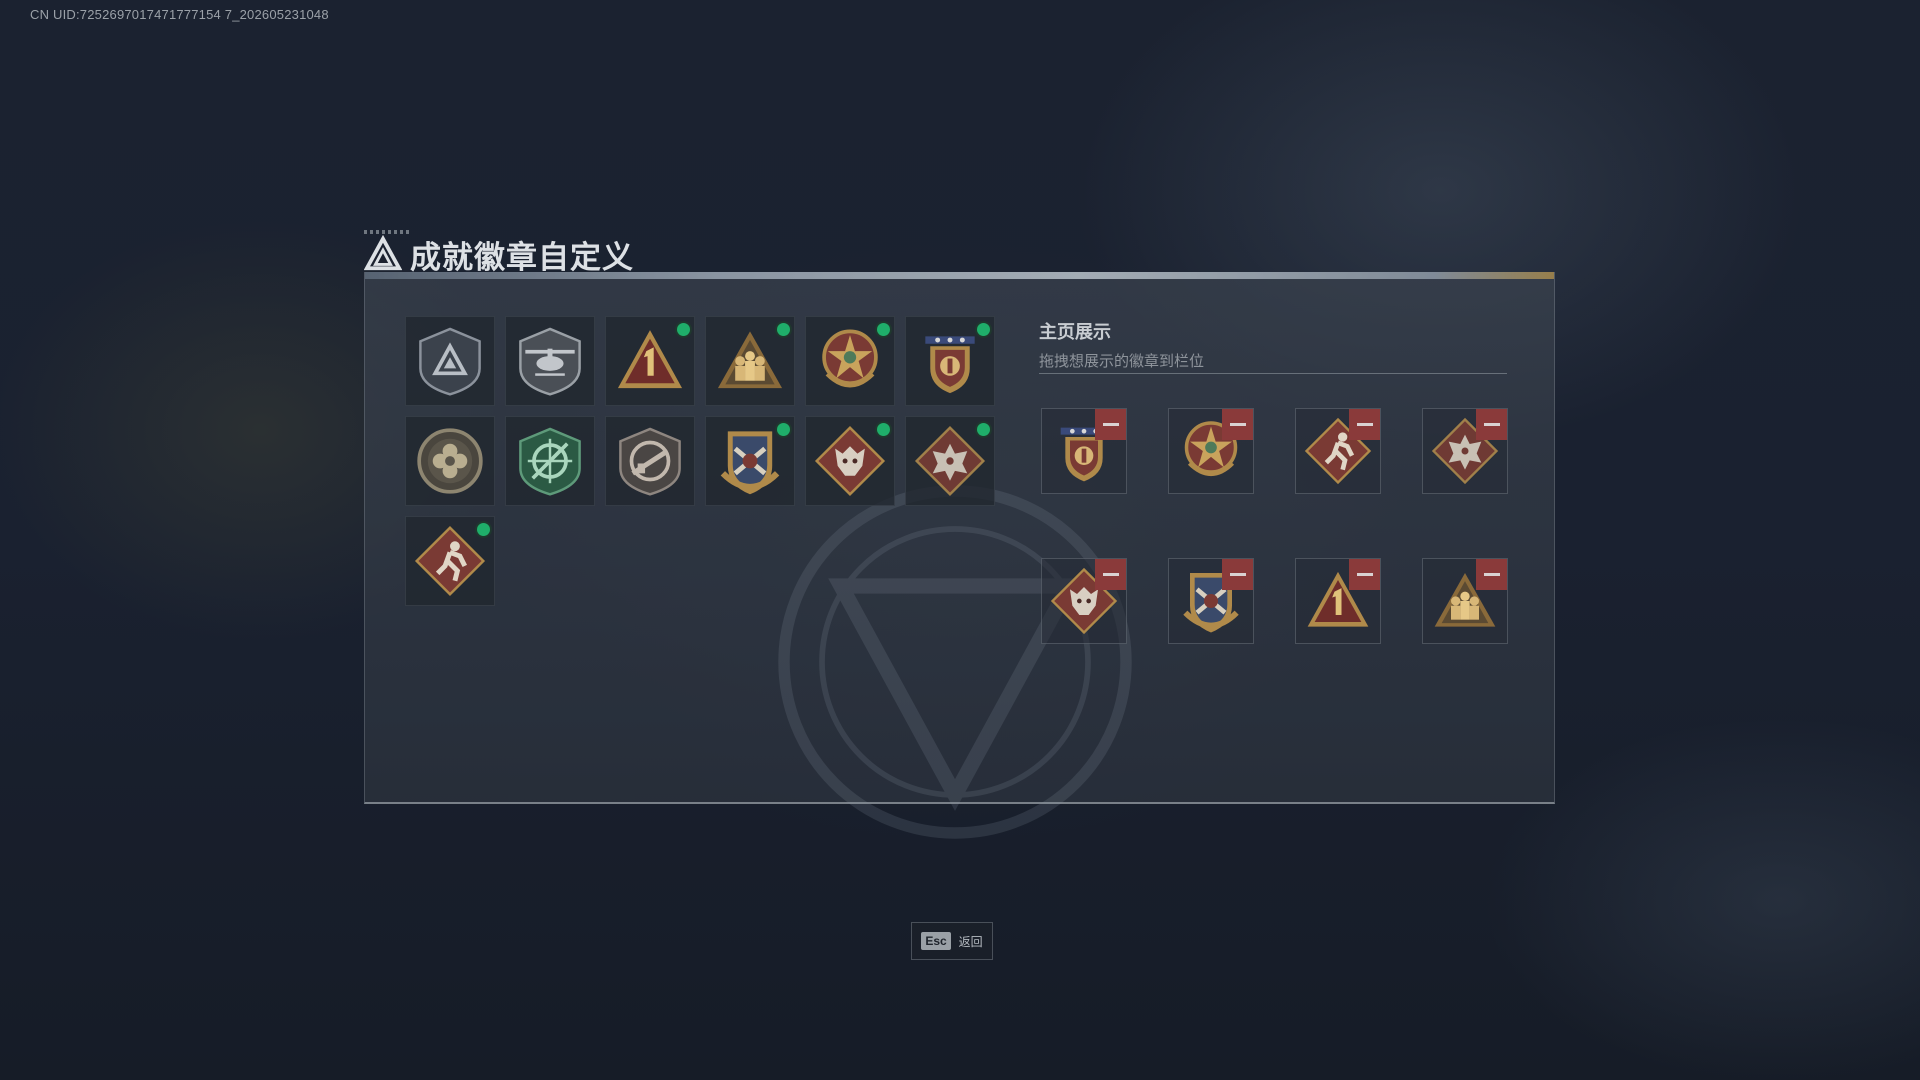  Describe the element at coordinates (1075, 332) in the screenshot. I see `display-title: 主页展示` at that location.